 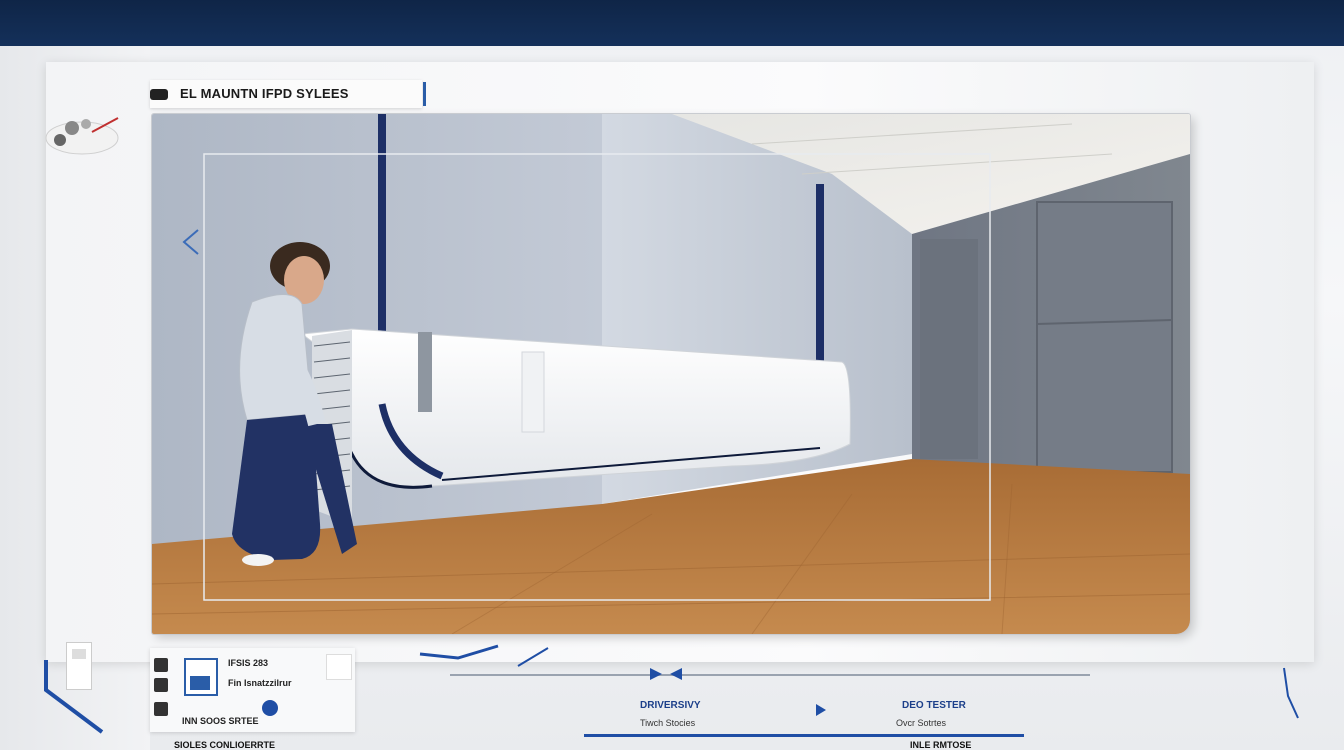 I want to click on window-title: EL MAUNTN IFPD SYLEES, so click(x=264, y=93).